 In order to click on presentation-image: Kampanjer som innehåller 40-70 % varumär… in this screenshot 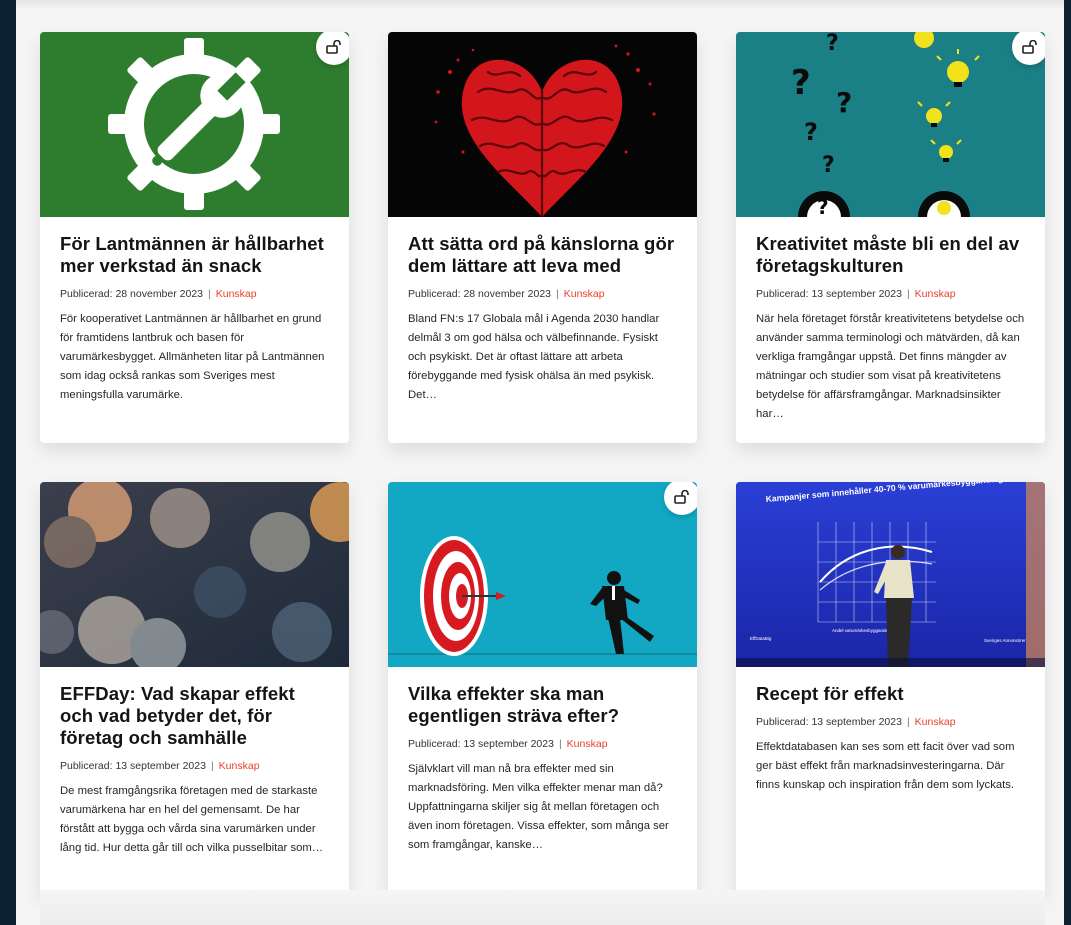, I will do `click(890, 574)`.